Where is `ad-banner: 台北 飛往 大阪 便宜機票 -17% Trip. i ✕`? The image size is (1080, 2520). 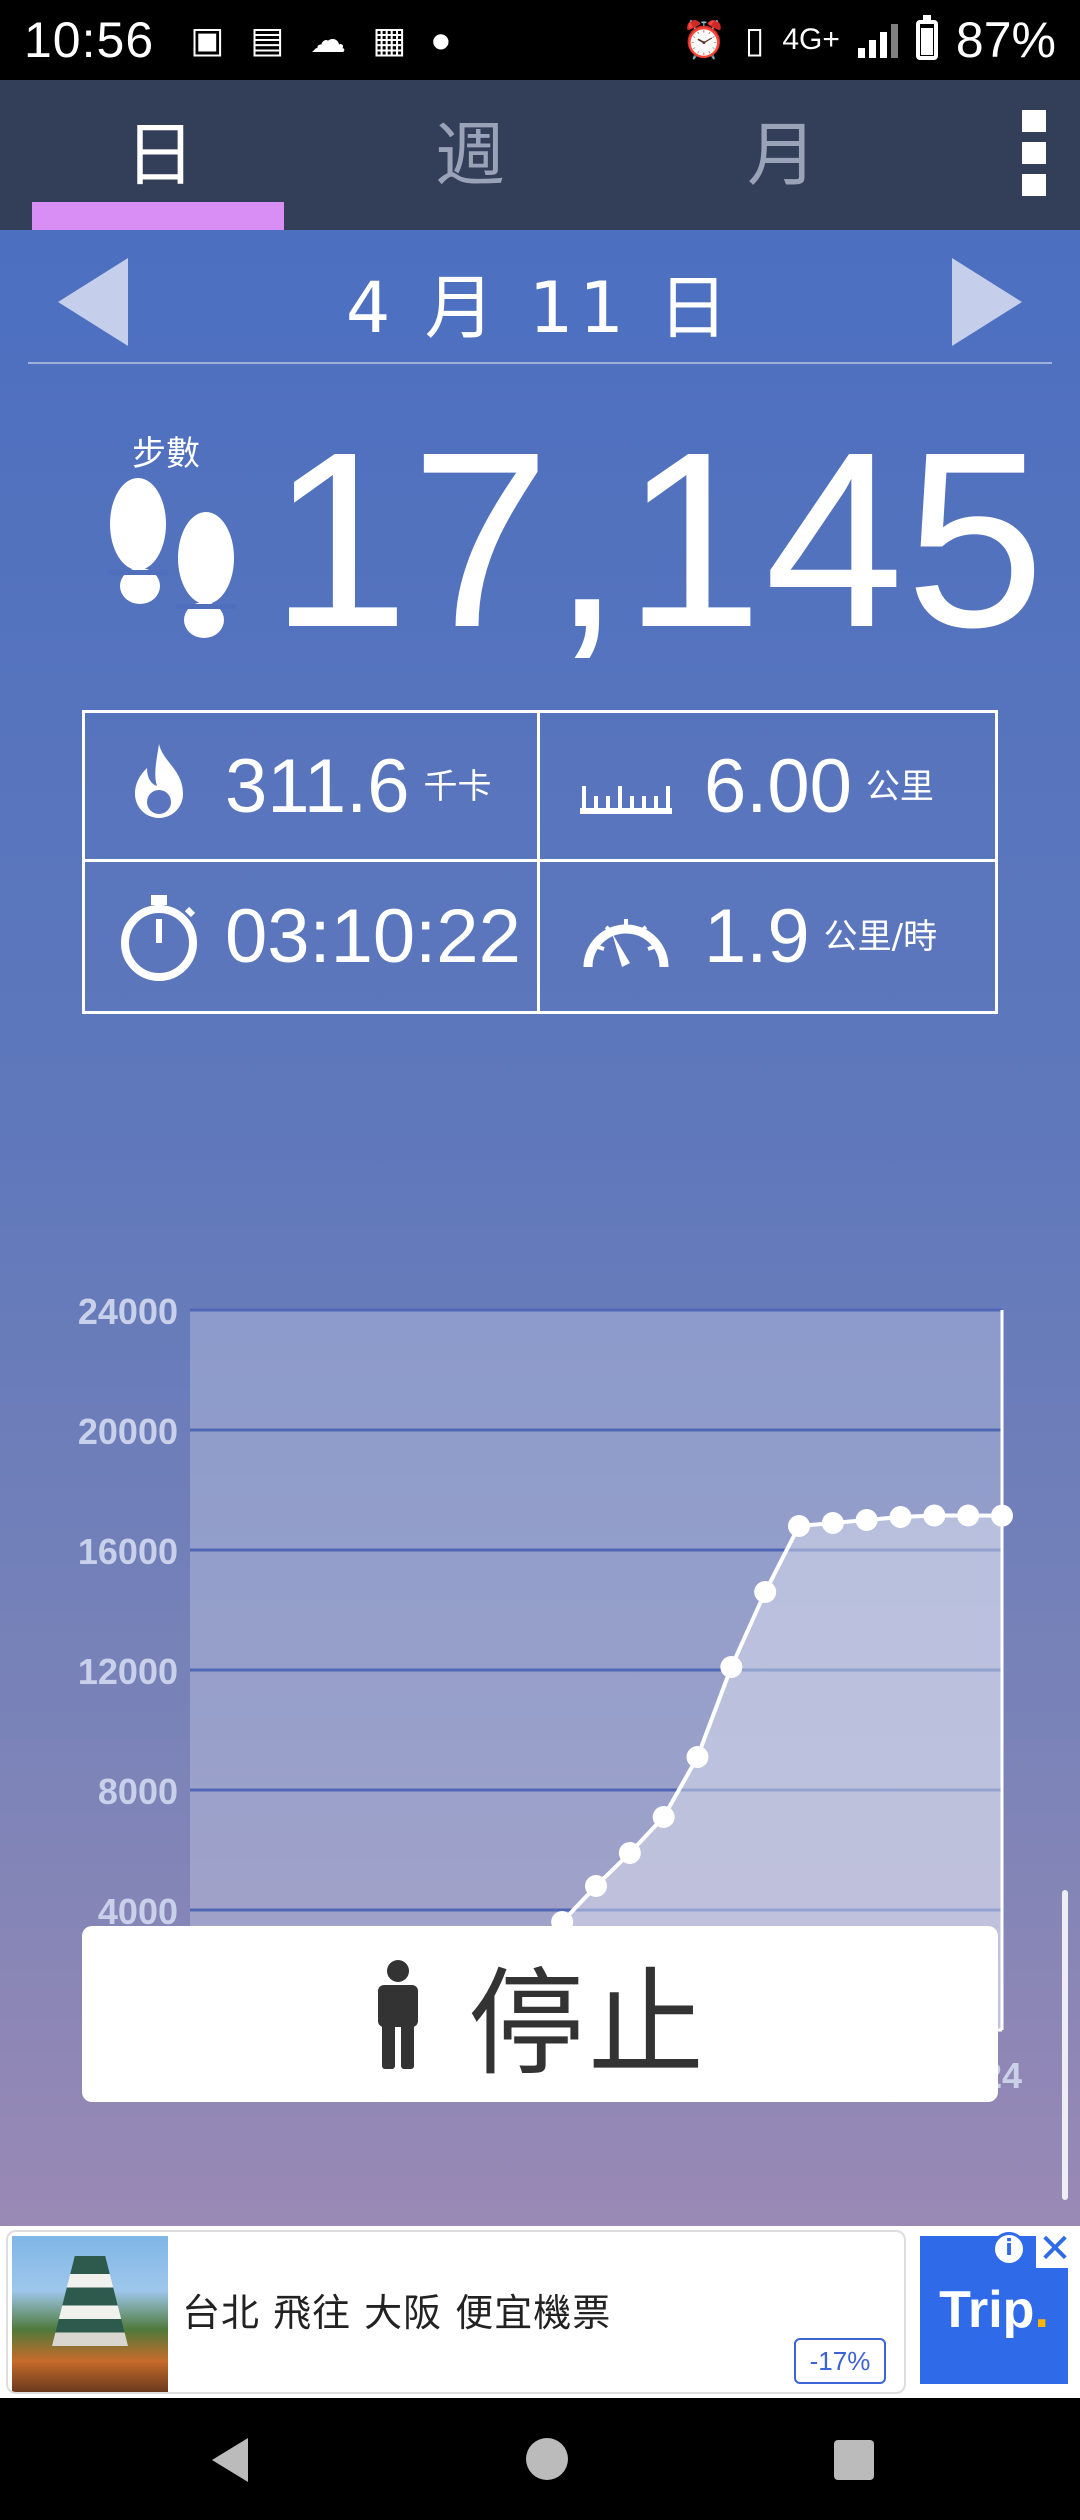 ad-banner: 台北 飛往 大阪 便宜機票 -17% Trip. i ✕ is located at coordinates (540, 2312).